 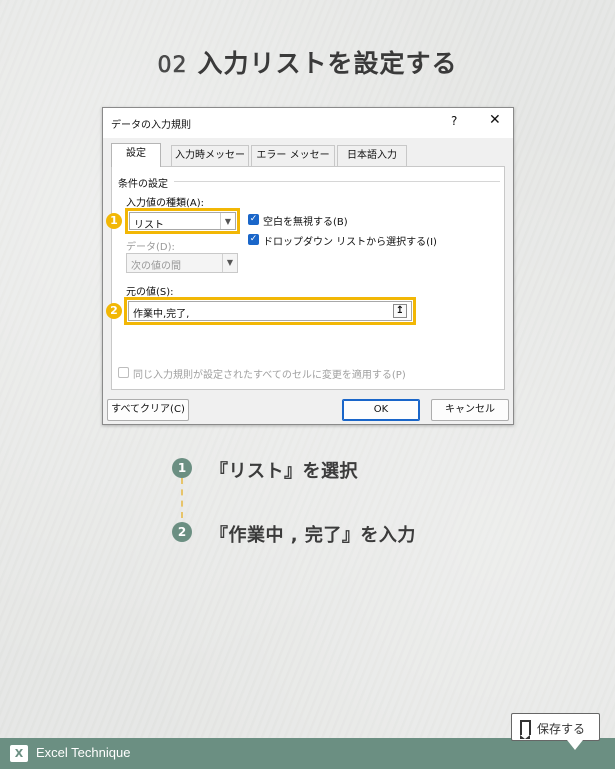 I want to click on data-select: 次の値の間 ▼, so click(x=182, y=263).